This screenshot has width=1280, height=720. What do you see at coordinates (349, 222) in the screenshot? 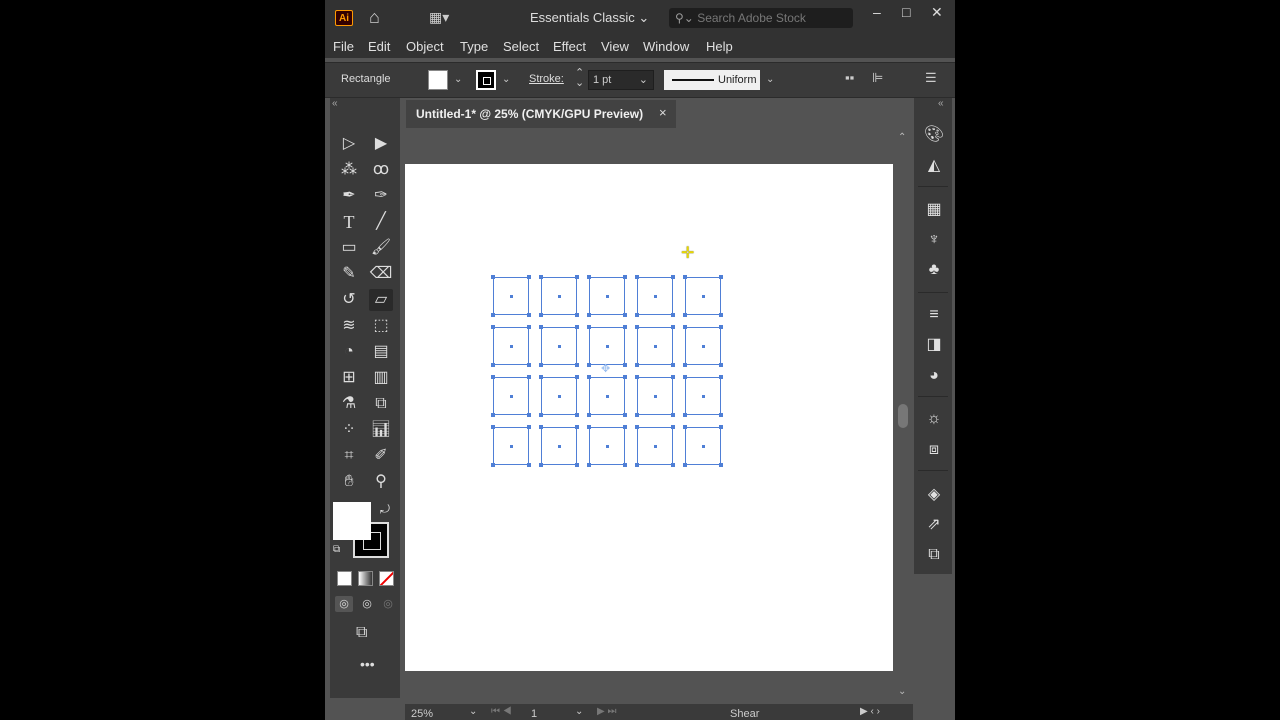
I see `type-tool-icon: T` at bounding box center [349, 222].